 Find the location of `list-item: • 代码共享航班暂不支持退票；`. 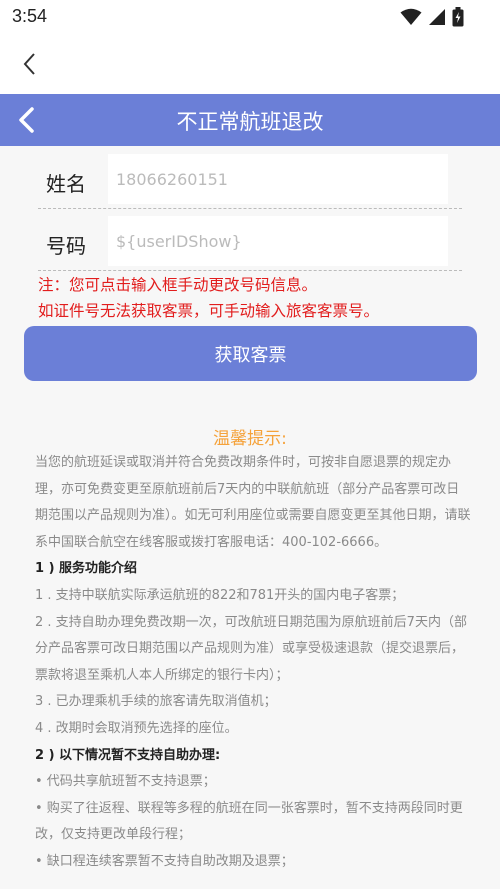

list-item: • 代码共享航班暂不支持退票； is located at coordinates (125, 782).